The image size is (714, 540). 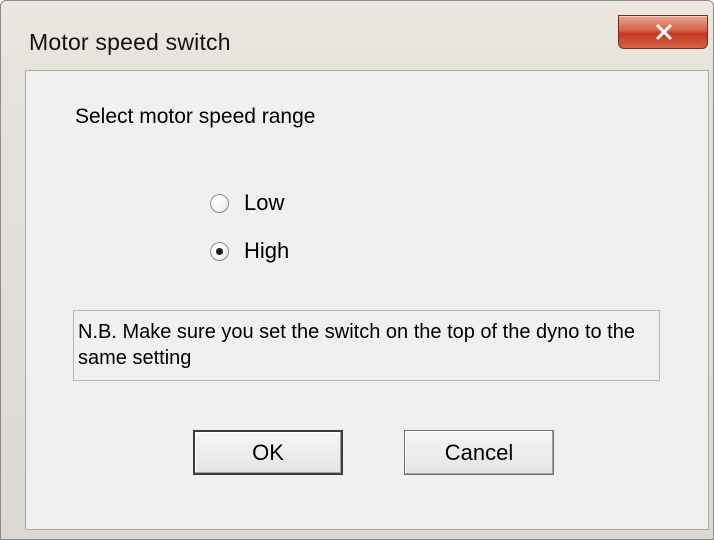 I want to click on close-x-icon, so click(x=664, y=32).